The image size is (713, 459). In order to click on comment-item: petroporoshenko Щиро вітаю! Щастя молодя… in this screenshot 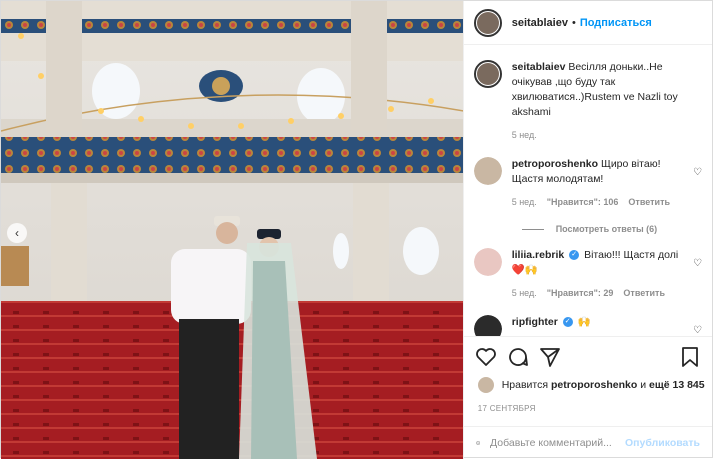, I will do `click(588, 176)`.